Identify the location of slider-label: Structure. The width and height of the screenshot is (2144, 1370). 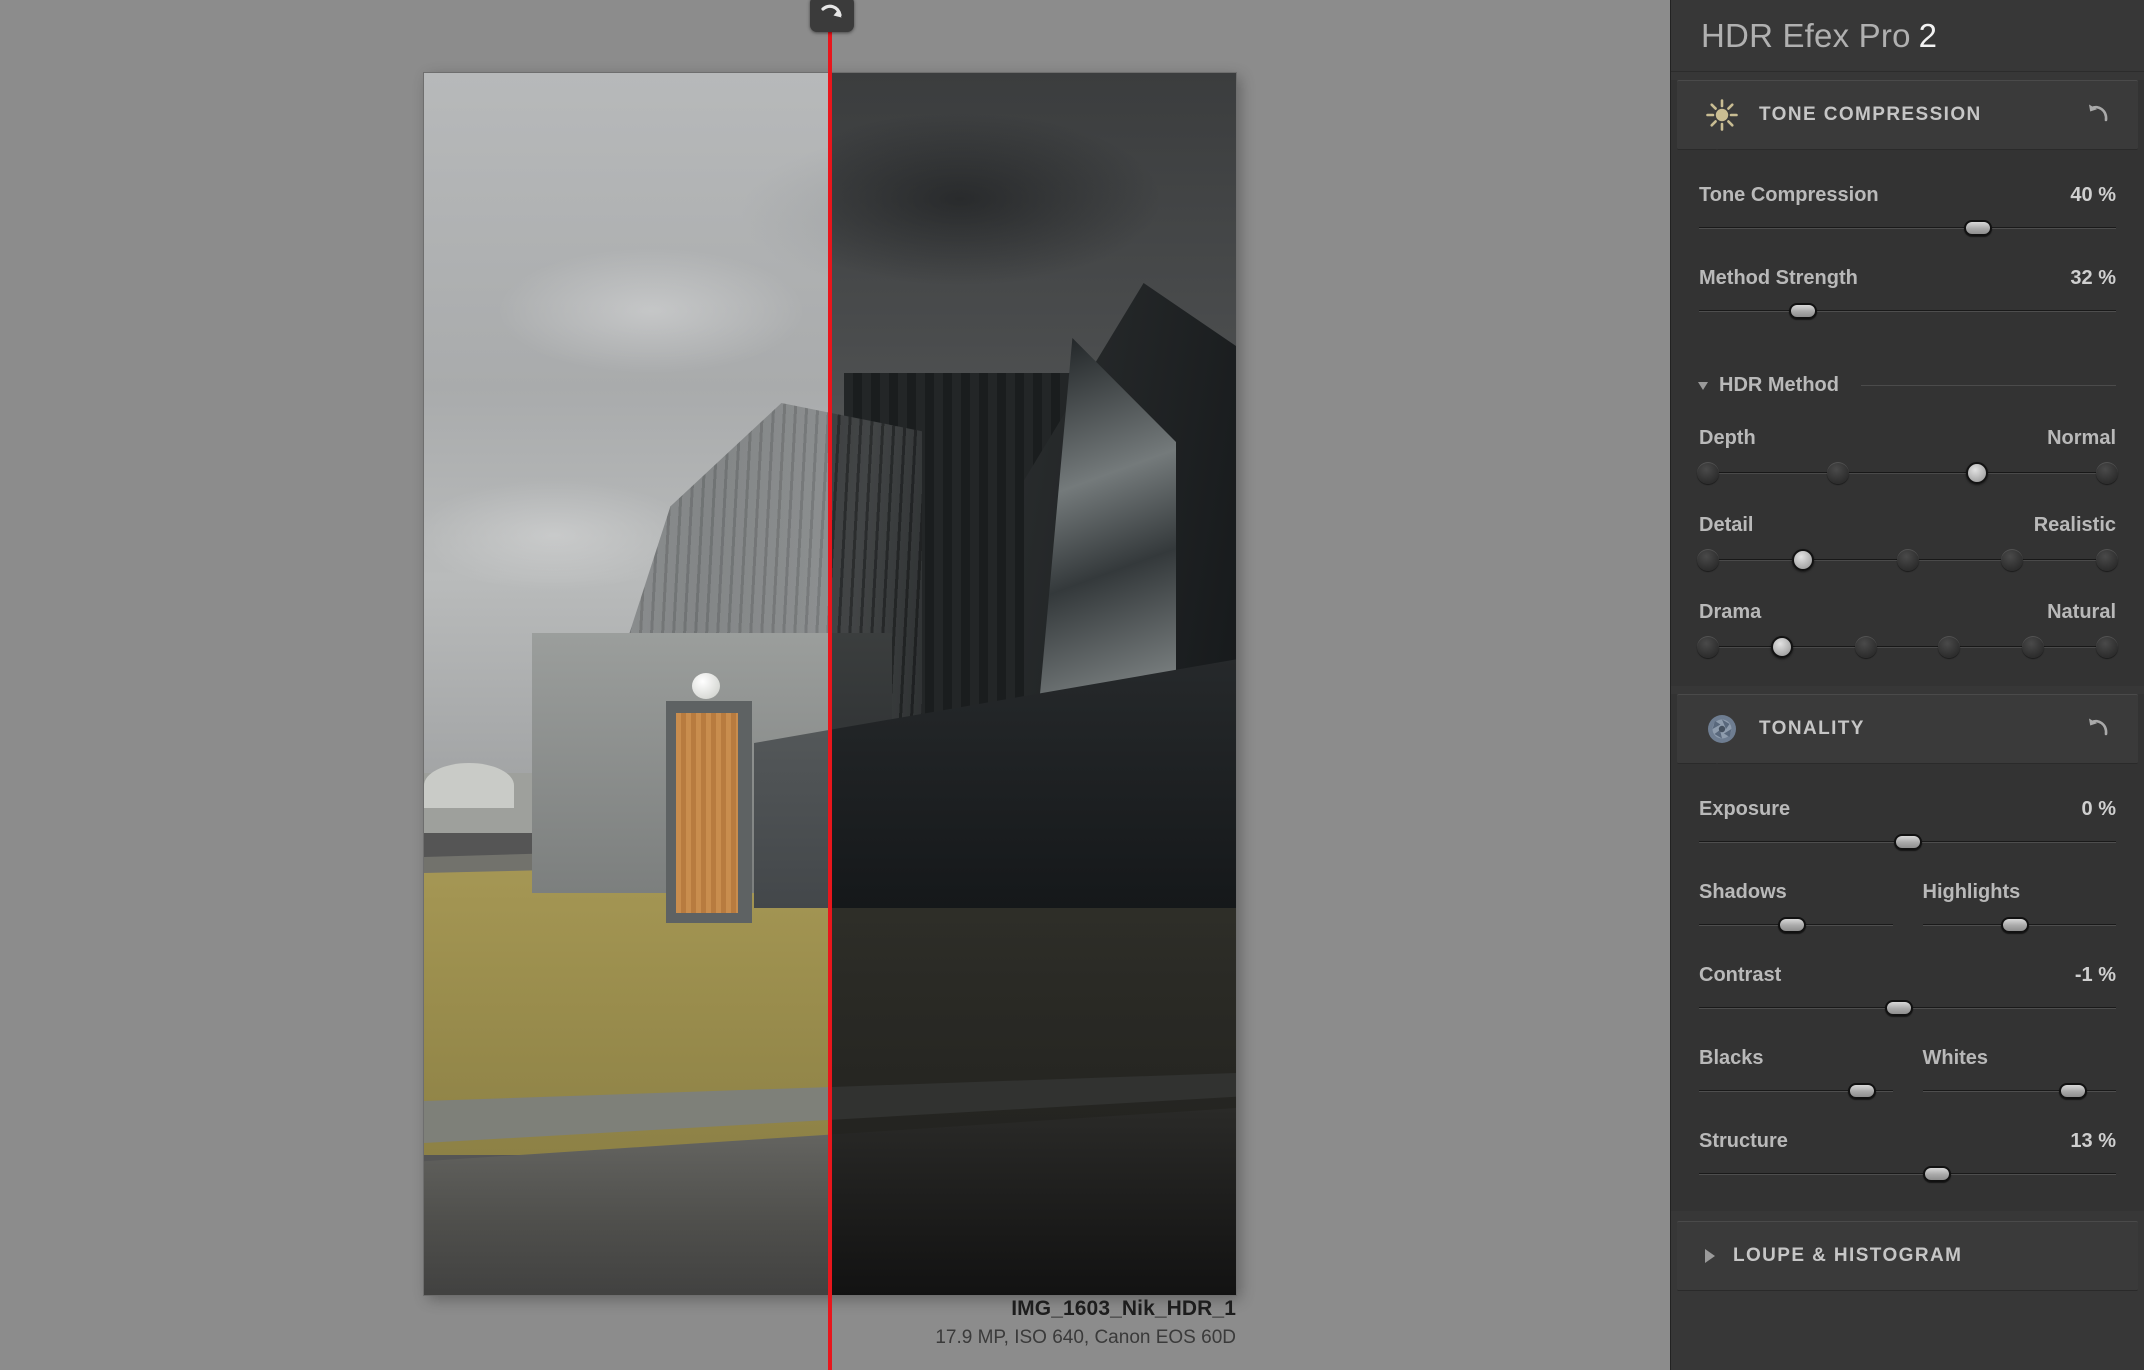
(1743, 1141).